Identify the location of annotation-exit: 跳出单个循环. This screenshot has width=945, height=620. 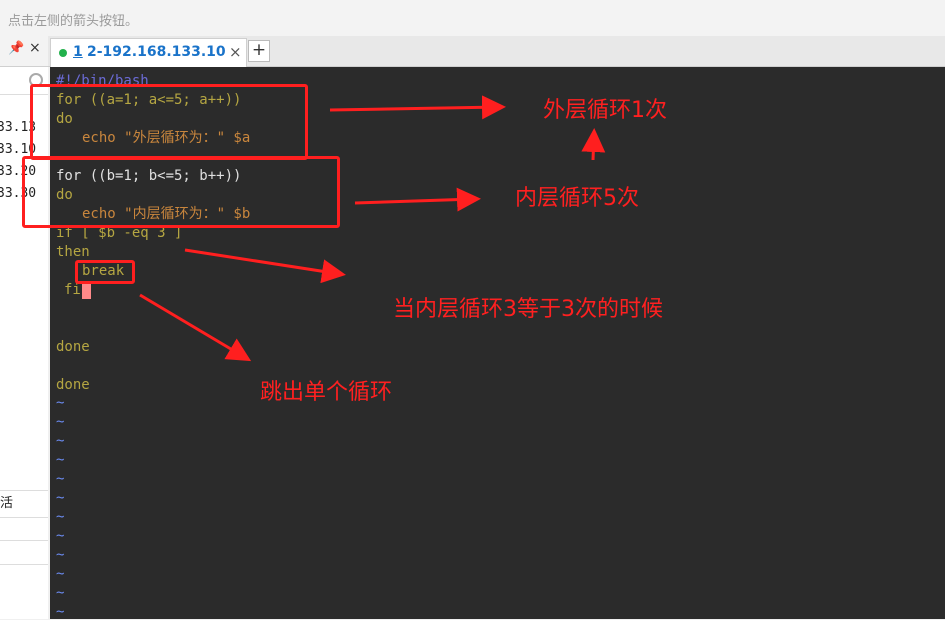
(326, 392).